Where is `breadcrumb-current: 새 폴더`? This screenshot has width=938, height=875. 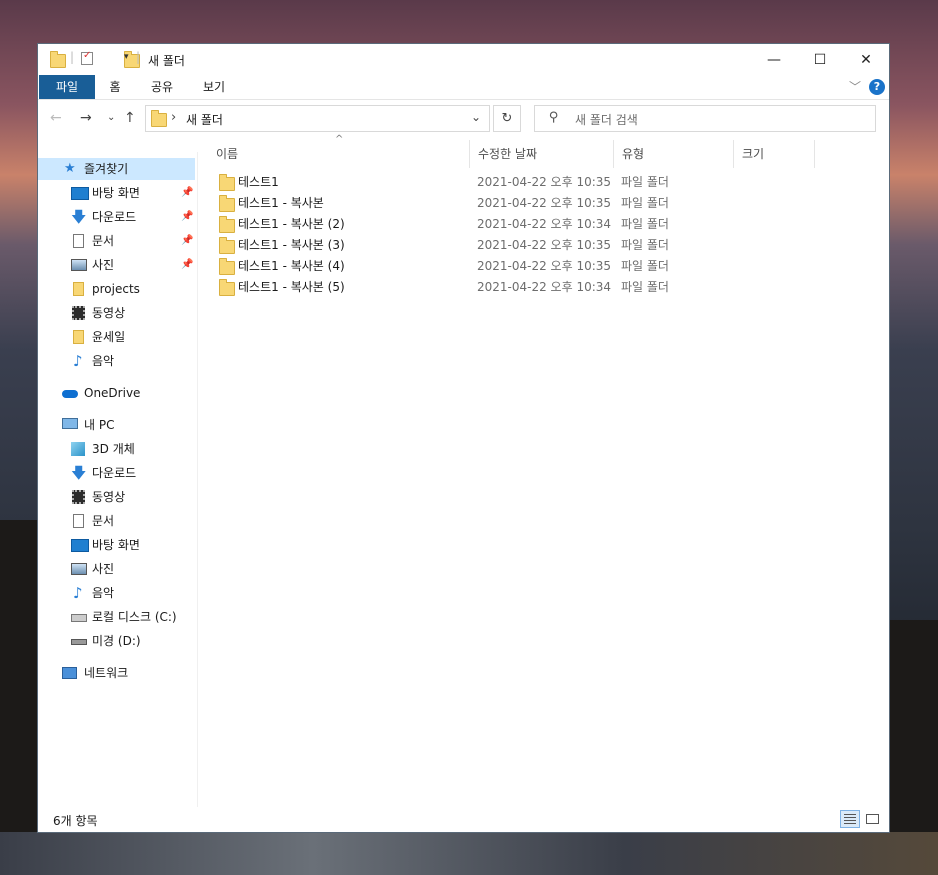
breadcrumb-current: 새 폴더 is located at coordinates (204, 119).